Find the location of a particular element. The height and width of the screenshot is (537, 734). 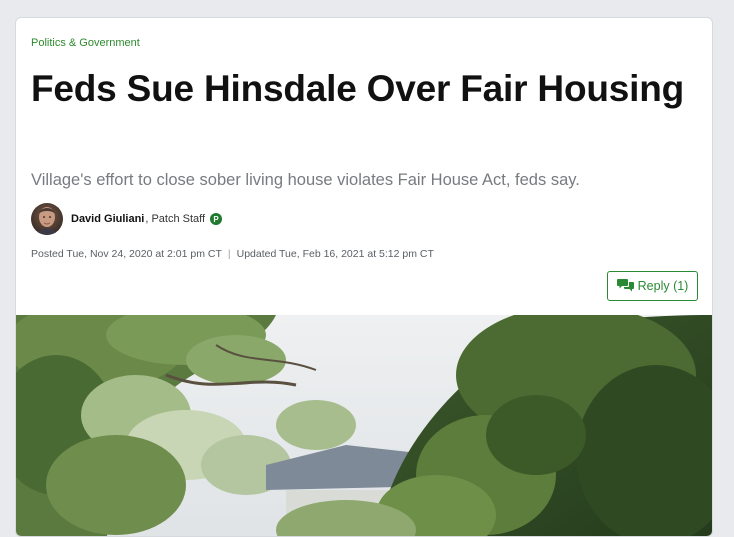

author-byline: David Giuliani, Patch Staff P is located at coordinates (127, 219).